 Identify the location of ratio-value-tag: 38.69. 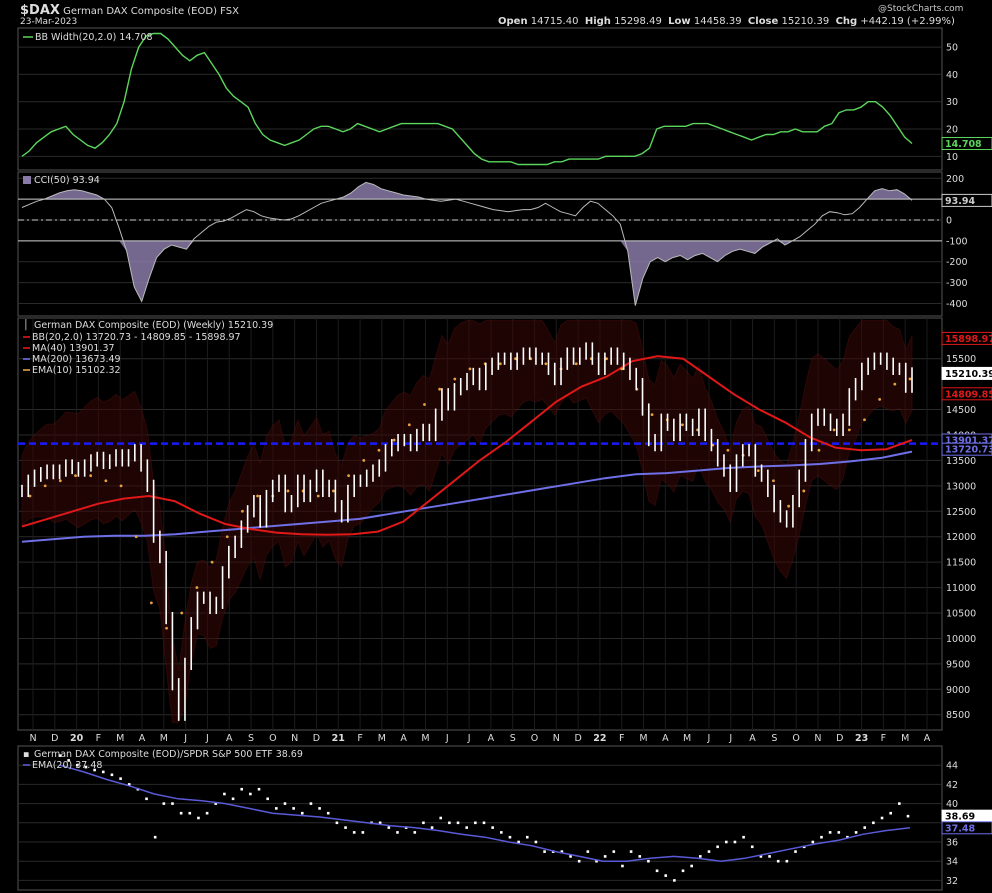
(960, 817).